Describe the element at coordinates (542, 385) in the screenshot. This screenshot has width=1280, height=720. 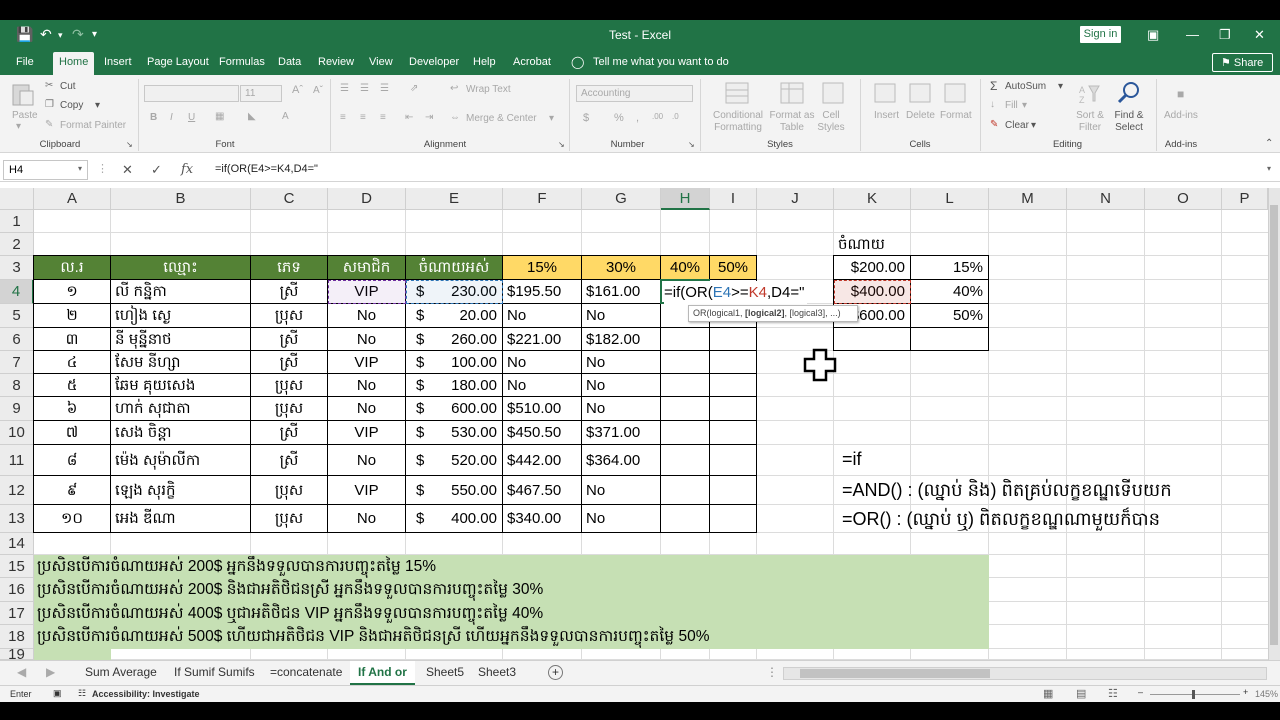
I see `cell-f8: No` at that location.